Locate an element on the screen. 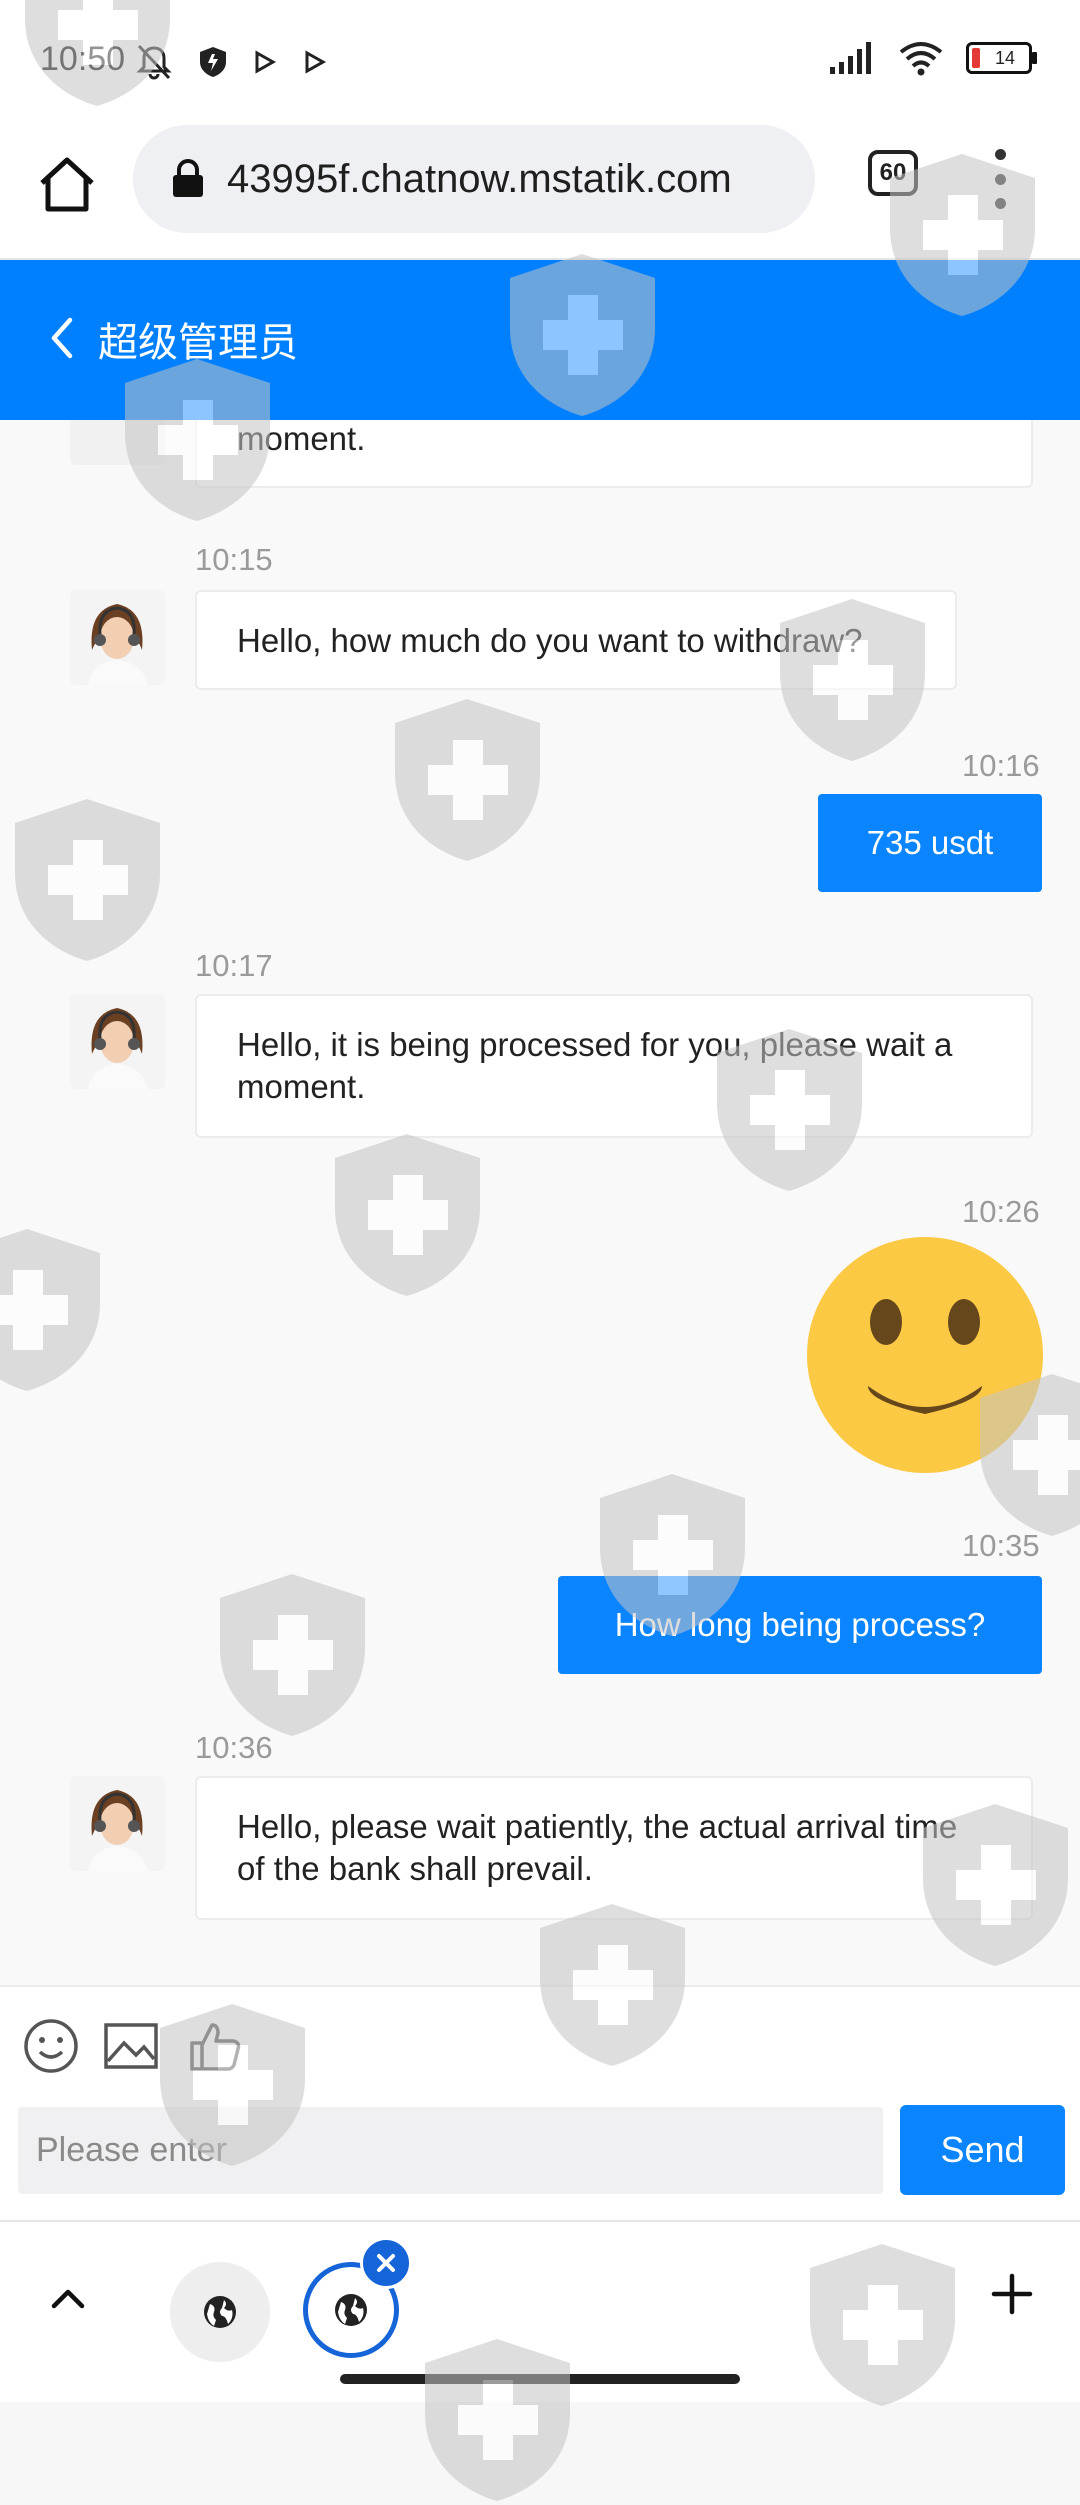 The width and height of the screenshot is (1080, 2505). message-text: moment. is located at coordinates (301, 438).